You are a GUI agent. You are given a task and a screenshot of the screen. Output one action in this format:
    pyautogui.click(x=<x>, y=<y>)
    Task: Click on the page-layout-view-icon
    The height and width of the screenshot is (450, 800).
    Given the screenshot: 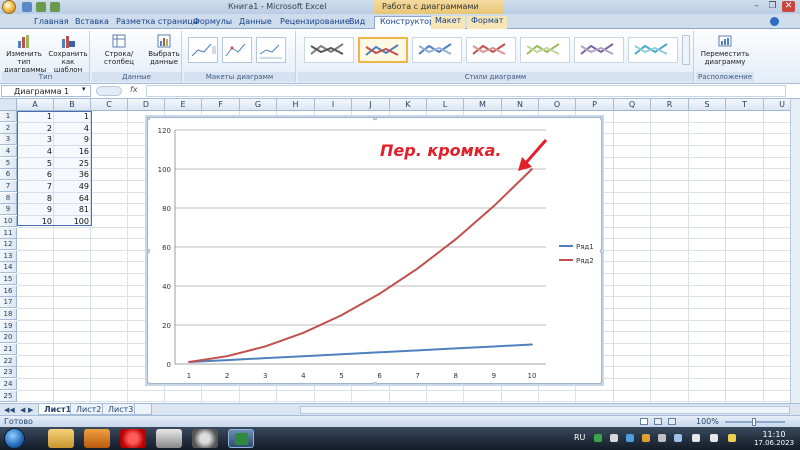 What is the action you would take?
    pyautogui.click(x=658, y=421)
    